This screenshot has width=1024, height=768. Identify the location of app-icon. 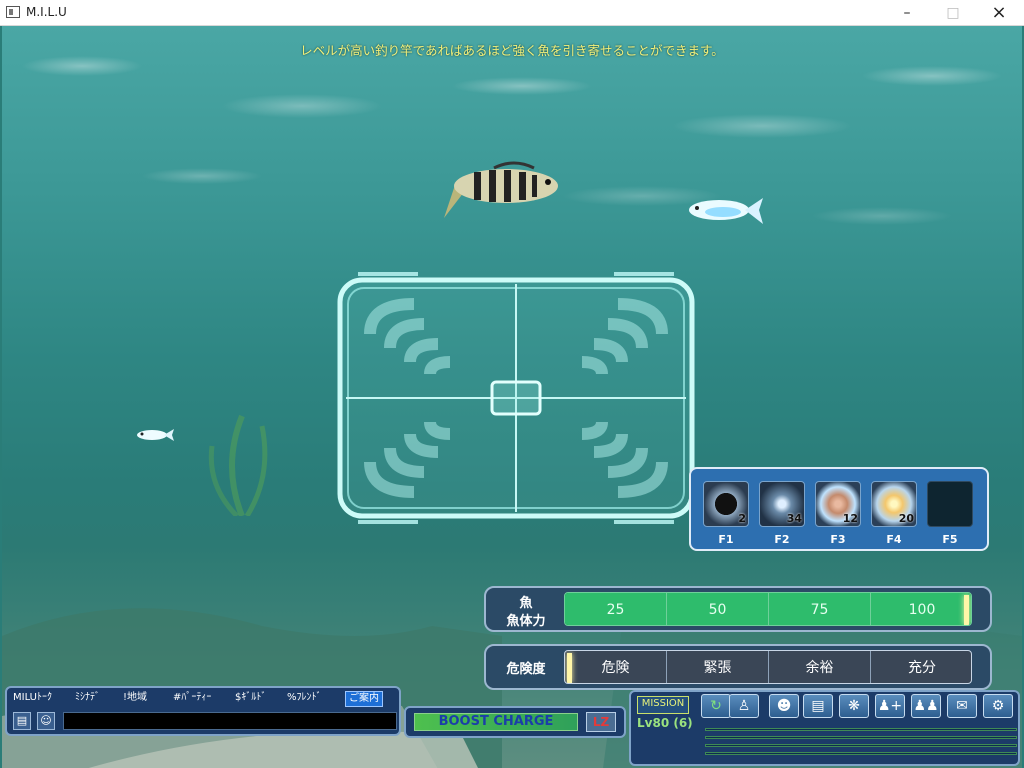
(13, 12).